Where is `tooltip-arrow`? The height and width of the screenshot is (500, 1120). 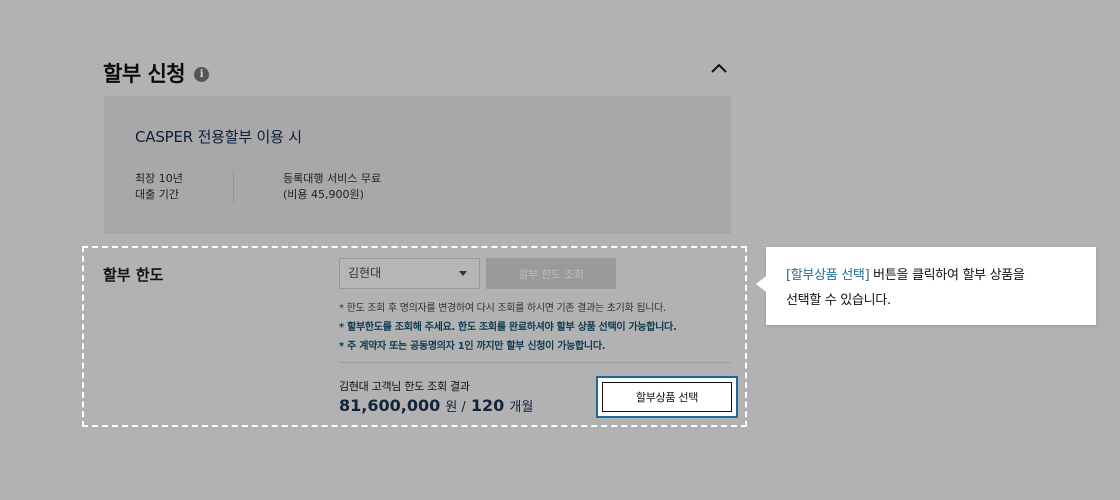 tooltip-arrow is located at coordinates (761, 284).